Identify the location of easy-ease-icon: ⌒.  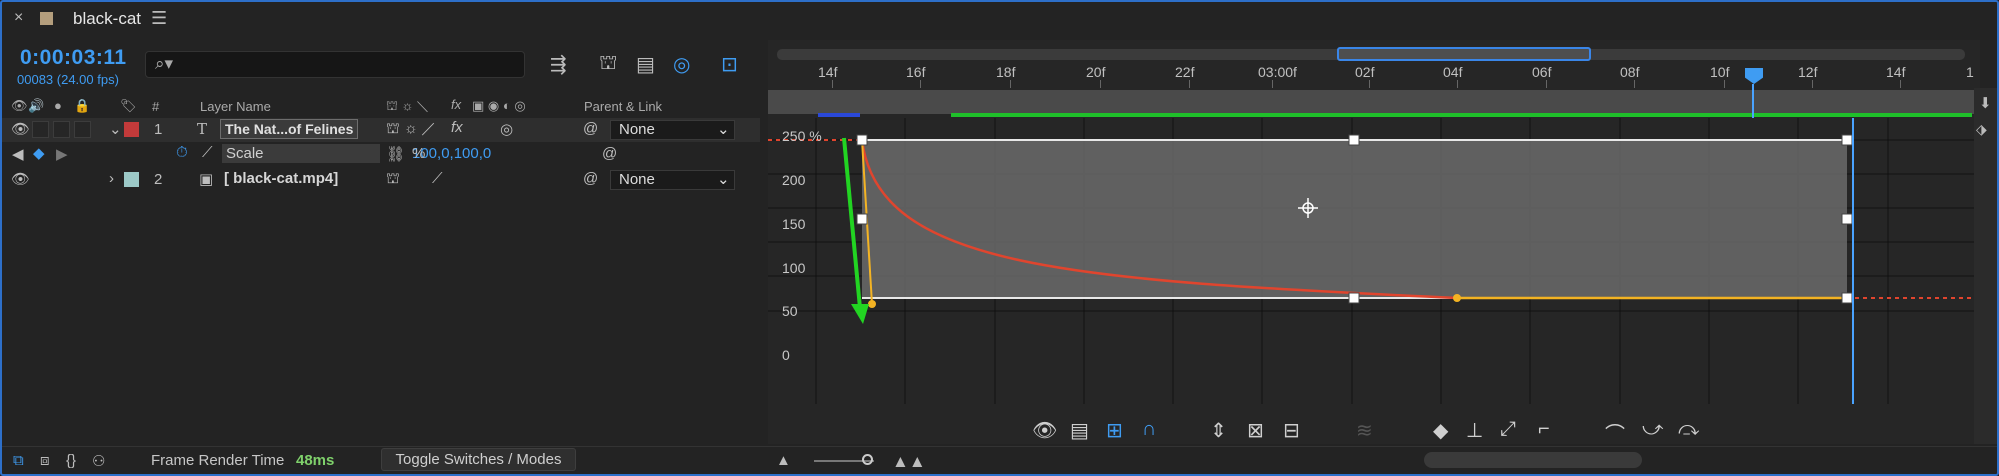
(1615, 432).